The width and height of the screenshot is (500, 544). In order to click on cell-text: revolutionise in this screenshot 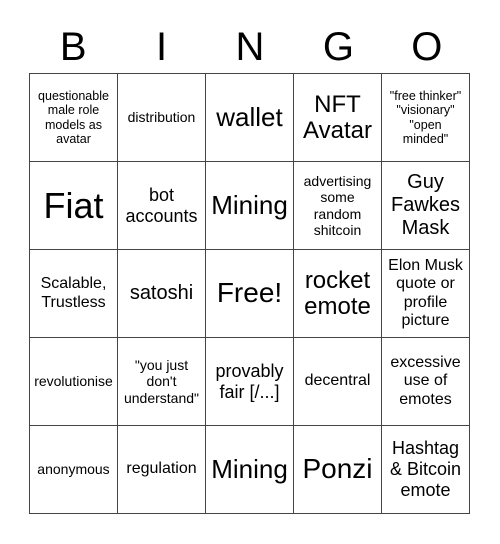, I will do `click(73, 381)`.